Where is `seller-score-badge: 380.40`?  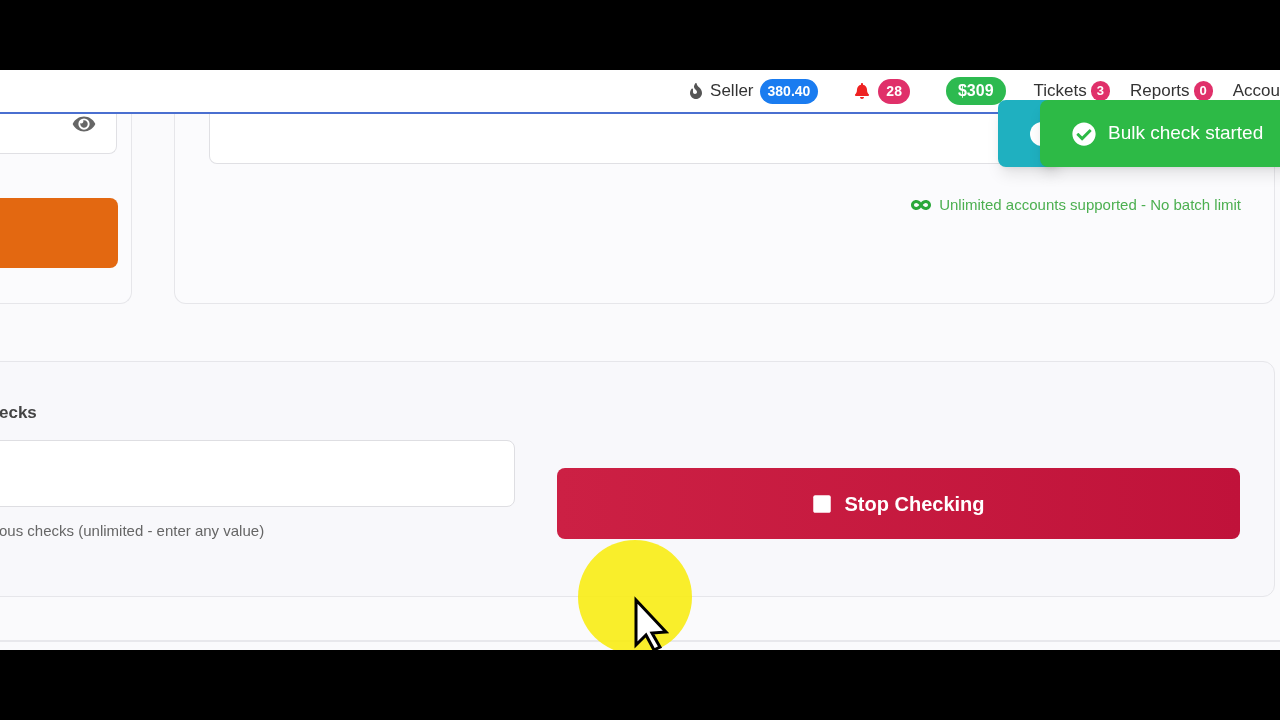
seller-score-badge: 380.40 is located at coordinates (789, 91).